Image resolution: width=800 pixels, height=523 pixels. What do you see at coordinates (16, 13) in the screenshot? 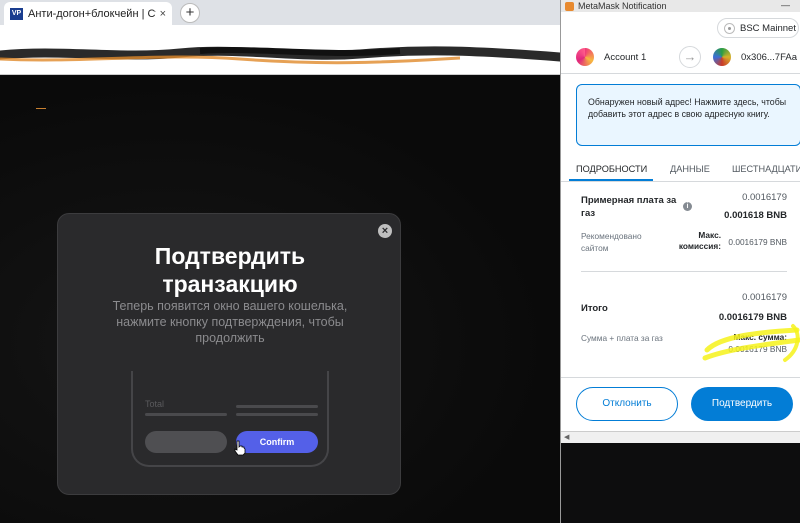
I see `site-favicon-icon: VP` at bounding box center [16, 13].